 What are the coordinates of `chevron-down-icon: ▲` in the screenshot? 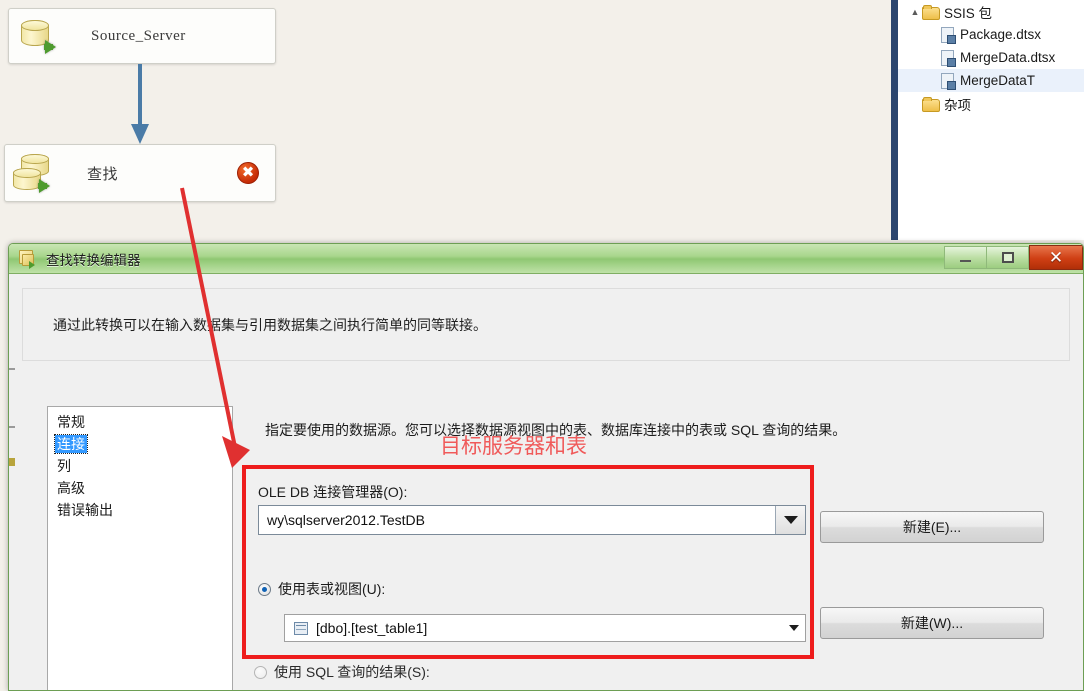 It's located at (915, 12).